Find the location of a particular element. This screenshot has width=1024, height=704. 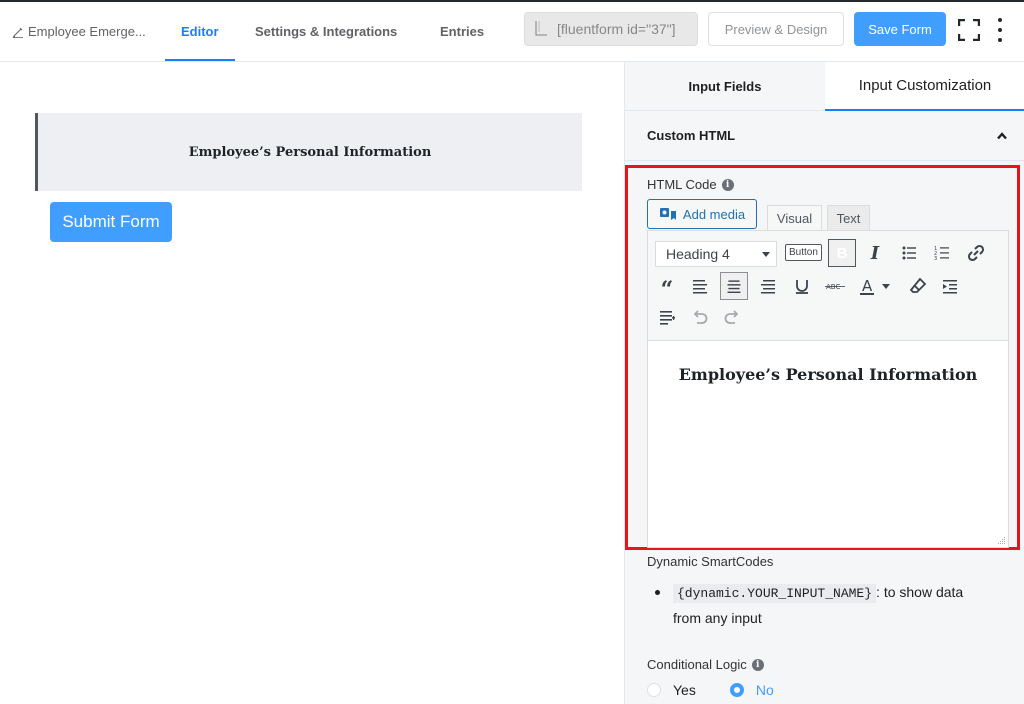

bold-button: B is located at coordinates (842, 253).